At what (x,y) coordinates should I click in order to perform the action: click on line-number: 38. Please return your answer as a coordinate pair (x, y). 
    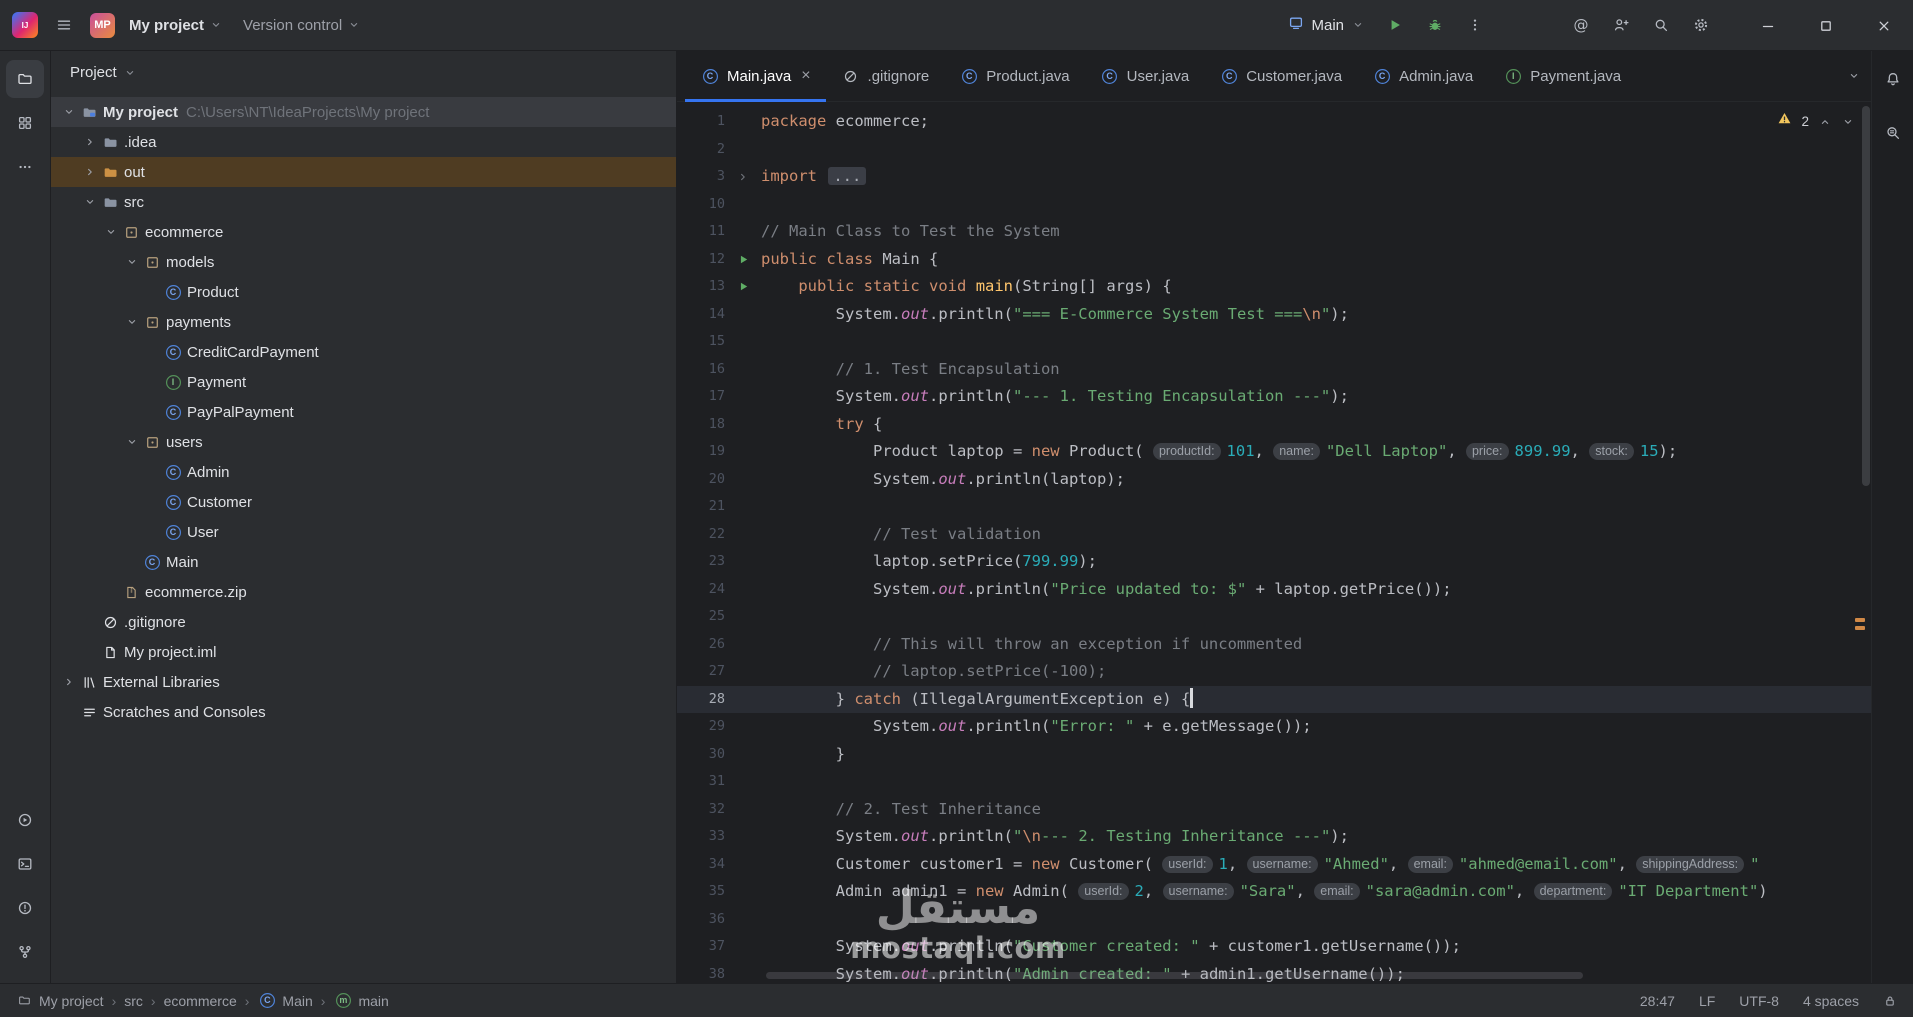
    Looking at the image, I should click on (701, 972).